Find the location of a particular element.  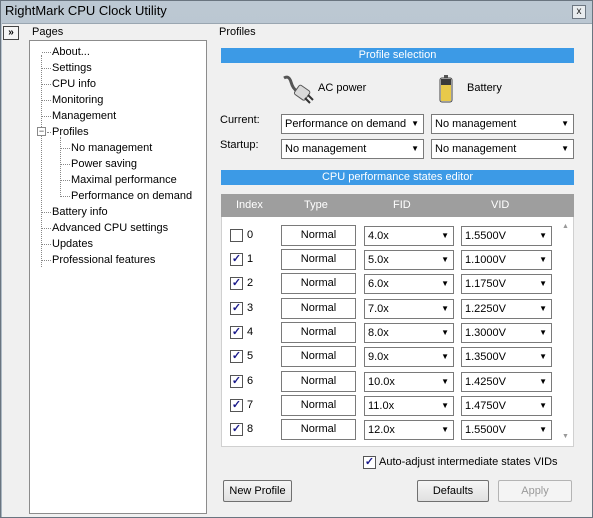

table-row: ✓ 3 Normal 7.0x ▼ 1.2250V ▼ is located at coordinates (392, 309).